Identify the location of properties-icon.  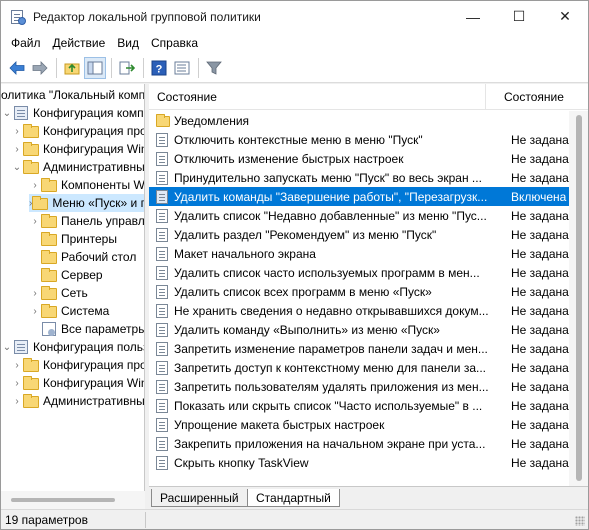
(182, 68).